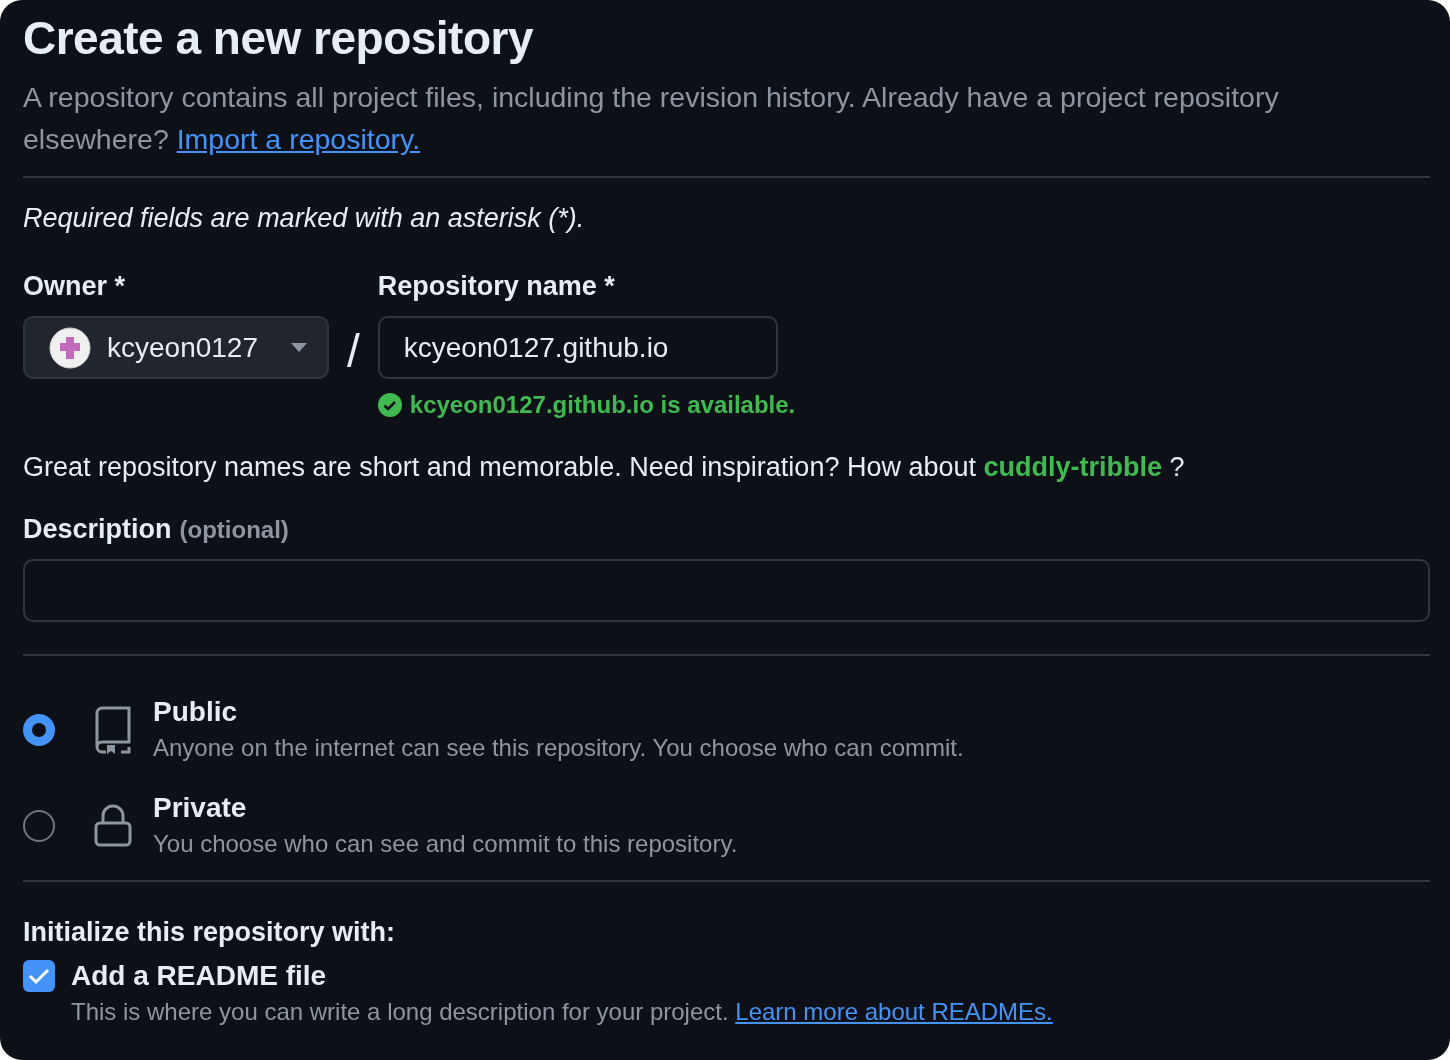 The image size is (1450, 1060). Describe the element at coordinates (496, 286) in the screenshot. I see `repo-name-label: Repository name *` at that location.